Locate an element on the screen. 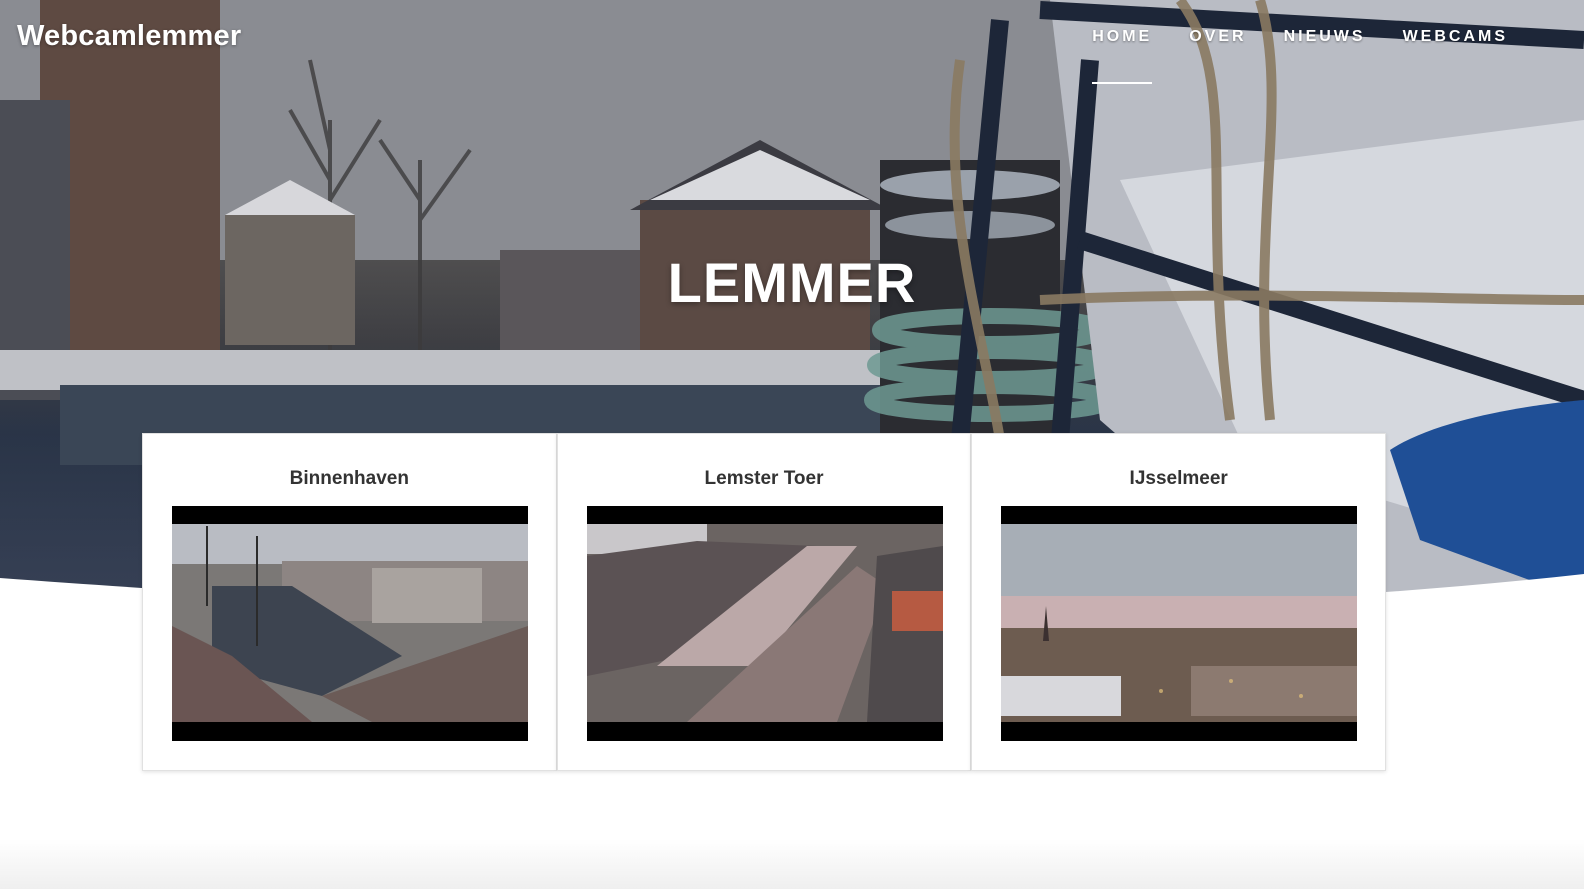  hero-title: LEMMER is located at coordinates (792, 282).